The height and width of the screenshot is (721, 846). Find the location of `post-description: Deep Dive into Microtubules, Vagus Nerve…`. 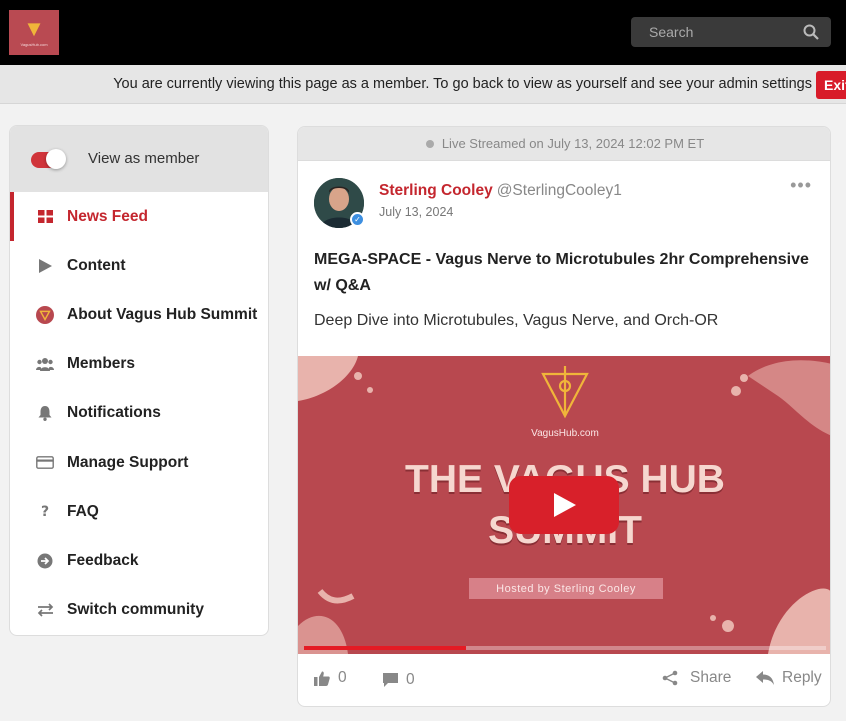

post-description: Deep Dive into Microtubules, Vagus Nerve… is located at coordinates (516, 320).